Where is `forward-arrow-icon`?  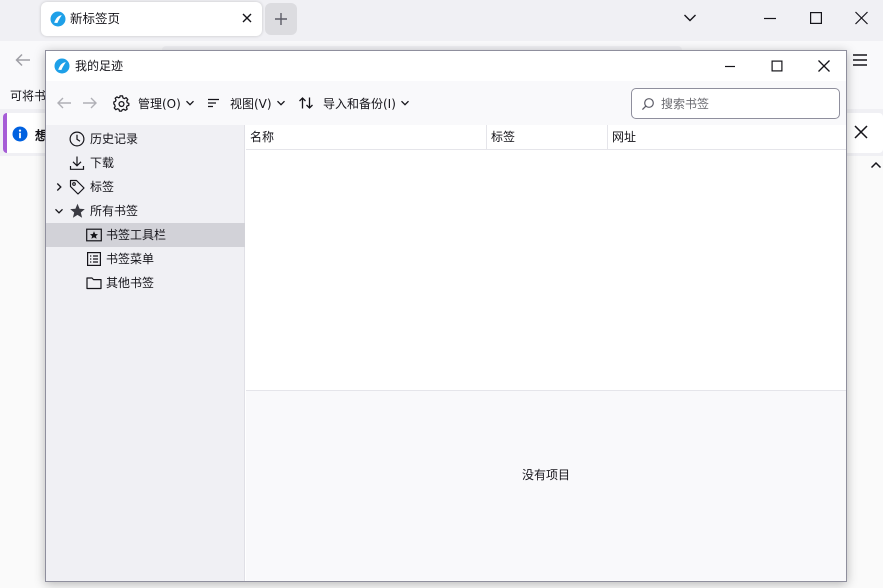 forward-arrow-icon is located at coordinates (90, 103).